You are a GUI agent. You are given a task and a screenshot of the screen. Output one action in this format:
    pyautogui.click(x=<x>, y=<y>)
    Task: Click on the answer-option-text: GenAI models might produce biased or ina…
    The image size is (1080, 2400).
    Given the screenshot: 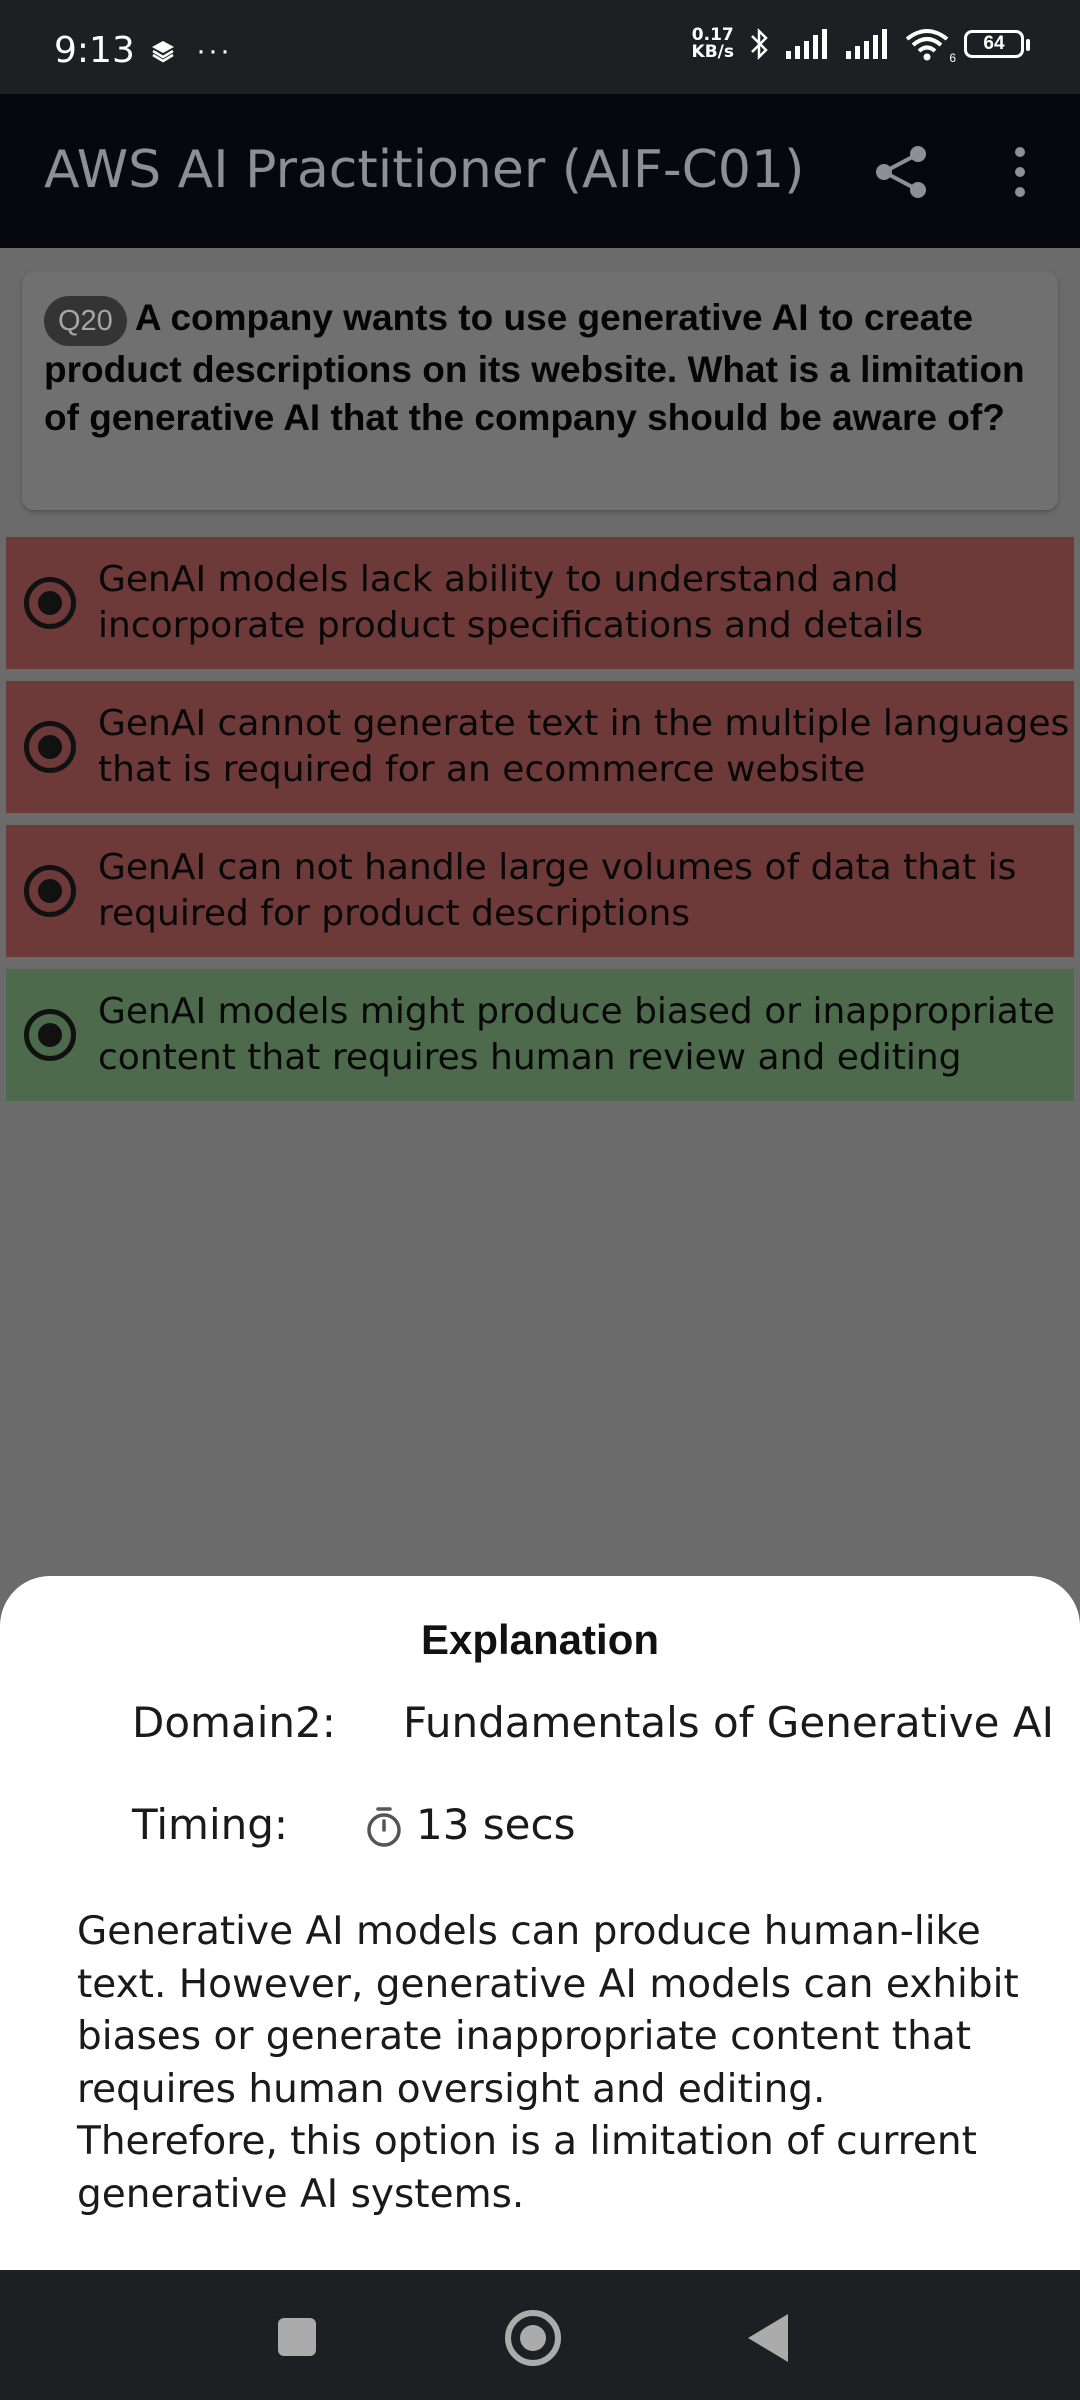 What is the action you would take?
    pyautogui.click(x=577, y=1034)
    